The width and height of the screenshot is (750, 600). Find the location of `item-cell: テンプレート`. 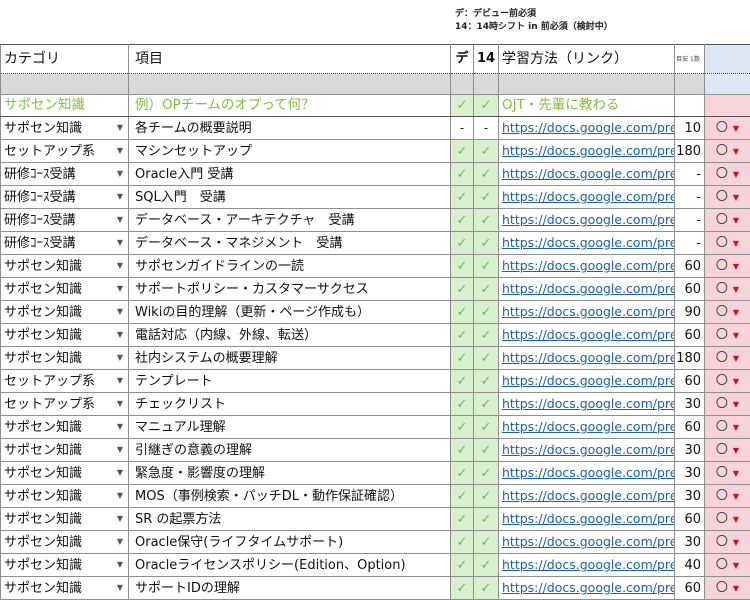

item-cell: テンプレート is located at coordinates (290, 381).